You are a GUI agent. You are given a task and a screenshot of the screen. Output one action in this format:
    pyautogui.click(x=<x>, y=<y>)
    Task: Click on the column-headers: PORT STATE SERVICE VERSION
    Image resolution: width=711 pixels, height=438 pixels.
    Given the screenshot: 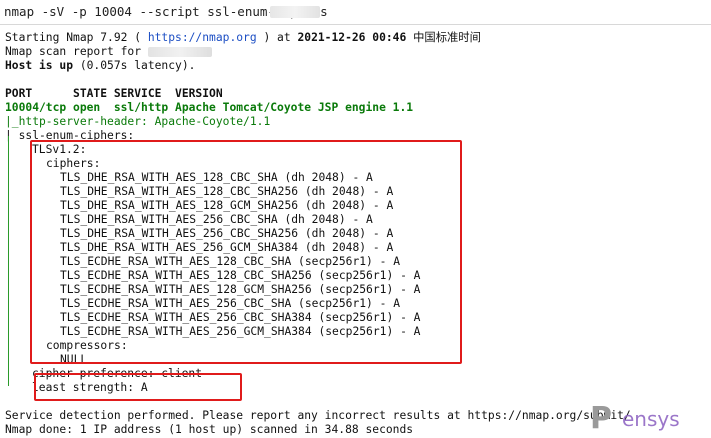 What is the action you would take?
    pyautogui.click(x=114, y=93)
    